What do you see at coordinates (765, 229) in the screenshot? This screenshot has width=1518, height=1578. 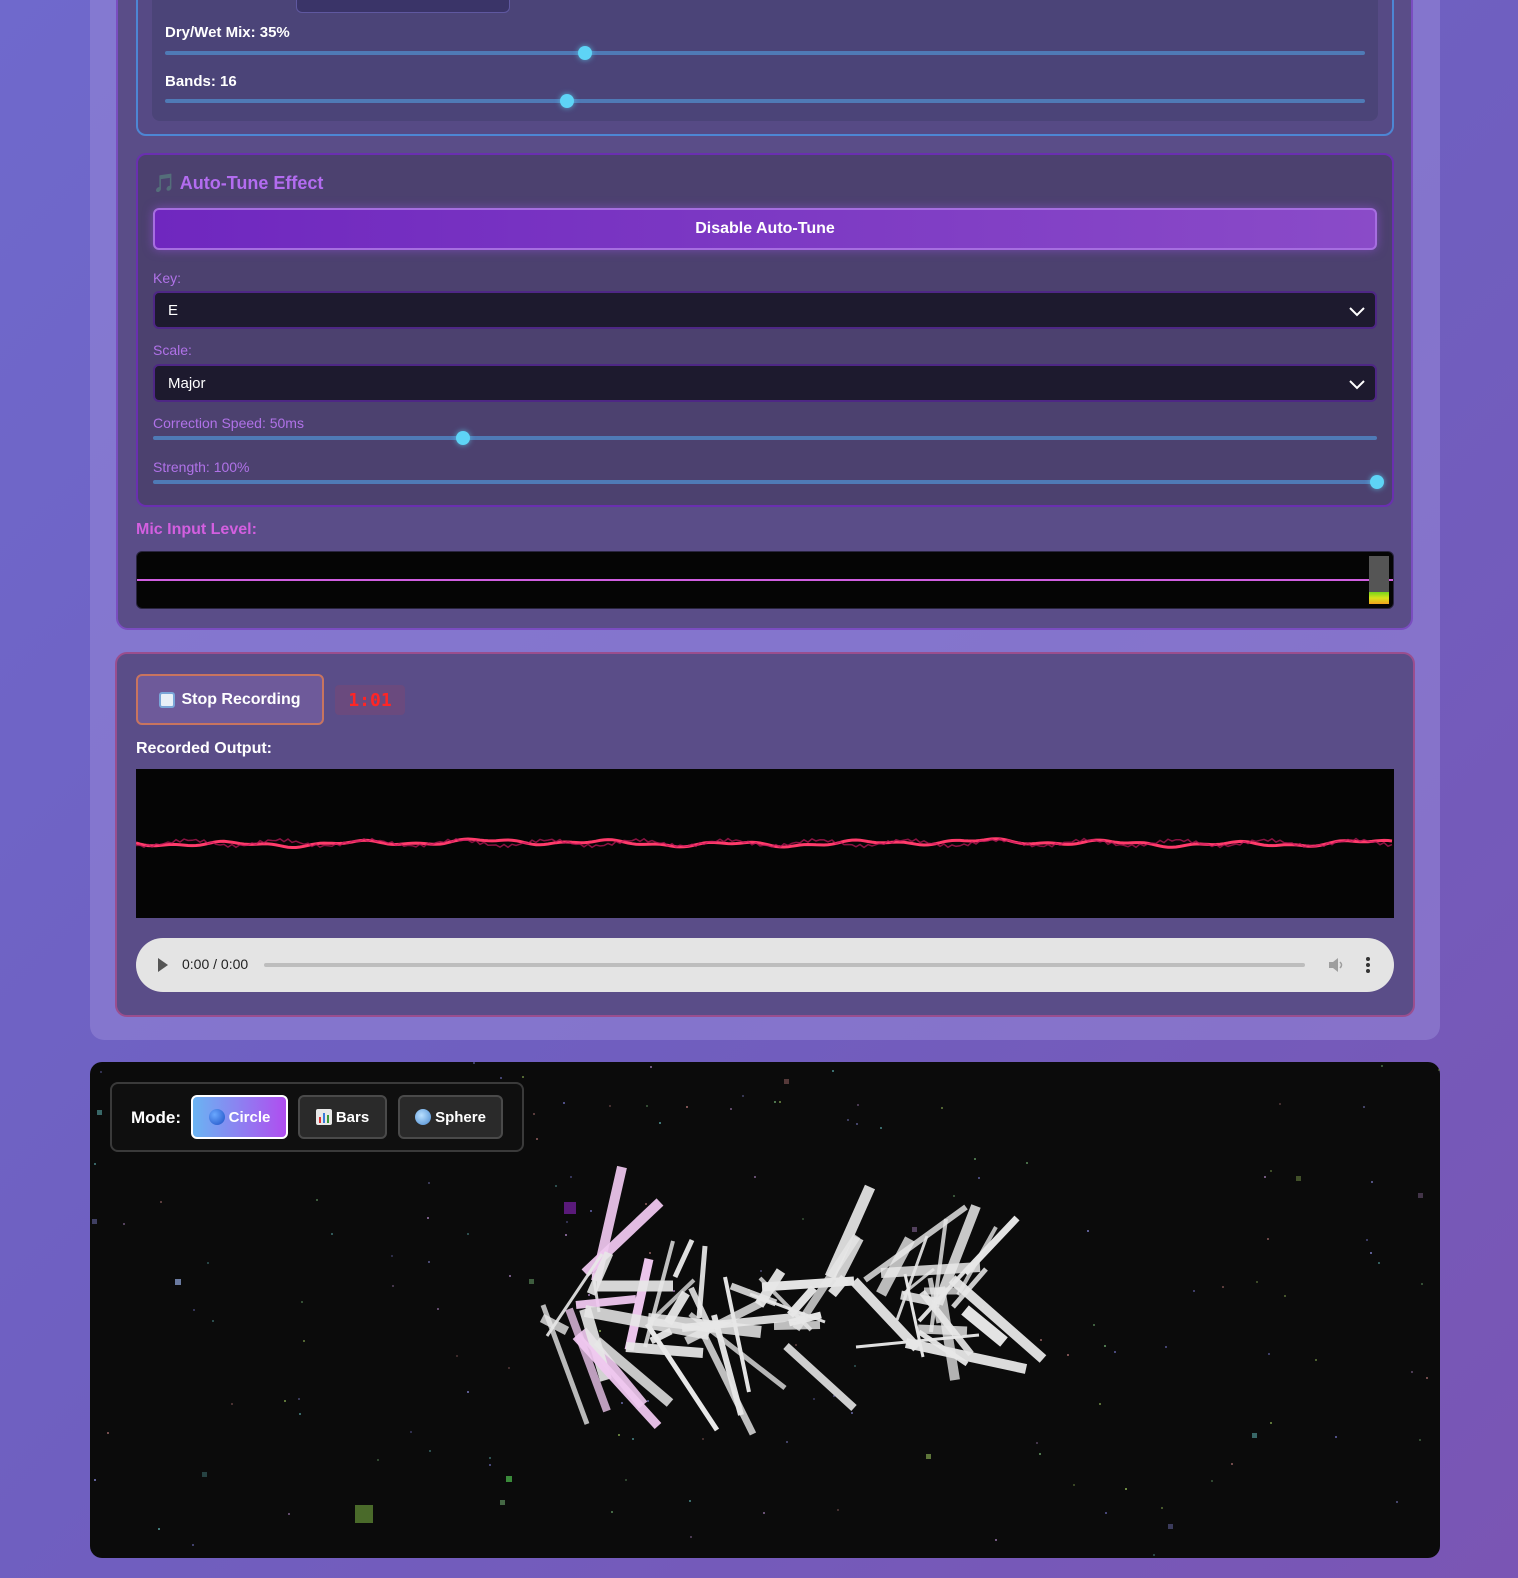 I see `disable-autotune-button: Disable Auto-Tune` at bounding box center [765, 229].